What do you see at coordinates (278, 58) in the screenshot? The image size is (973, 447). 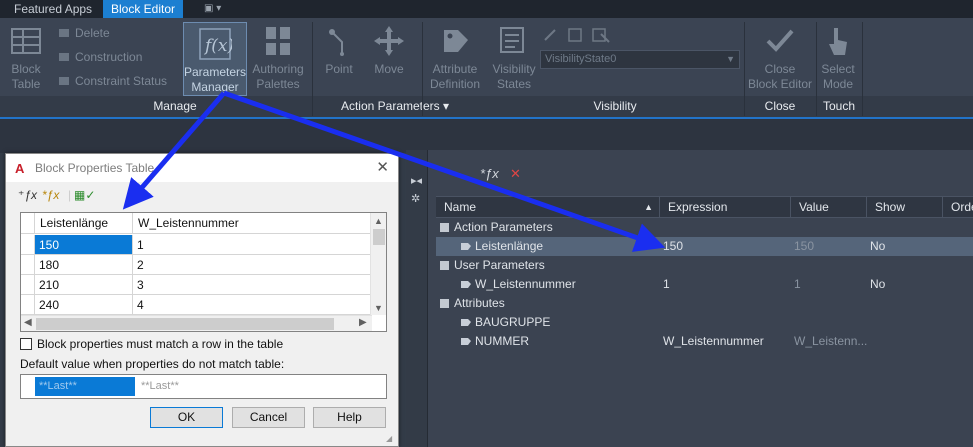 I see `authoring-palettes-button: Authoring Palettes` at bounding box center [278, 58].